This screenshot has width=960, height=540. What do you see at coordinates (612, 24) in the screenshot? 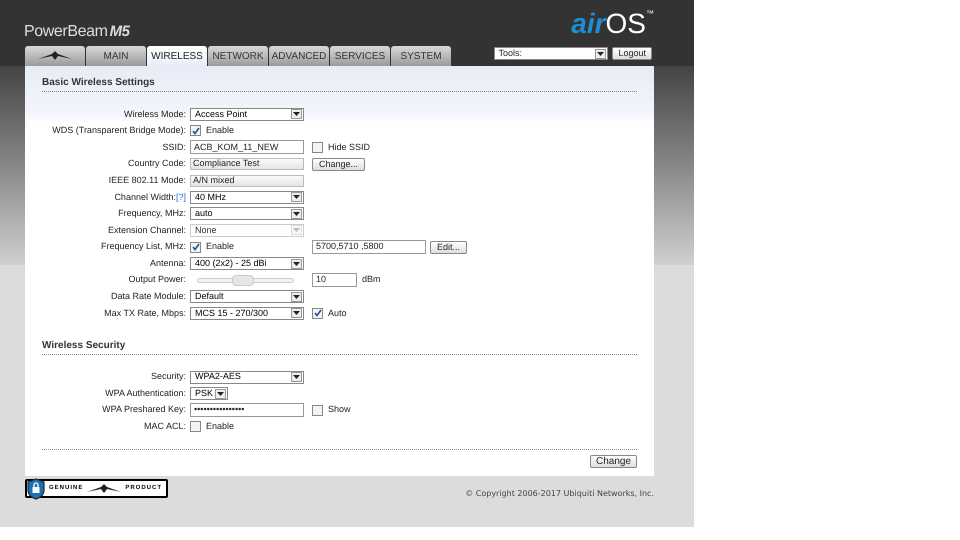
I see `airos-logo: airOS™` at bounding box center [612, 24].